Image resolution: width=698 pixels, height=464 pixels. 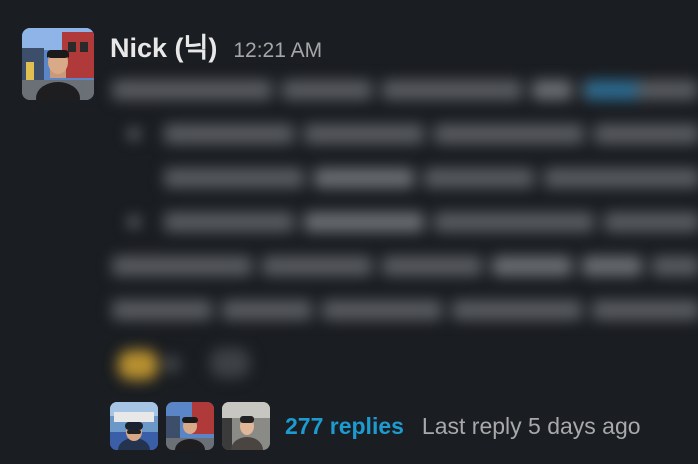 I want to click on thread-summary: 277 replies Last reply 5 days ago, so click(x=375, y=426).